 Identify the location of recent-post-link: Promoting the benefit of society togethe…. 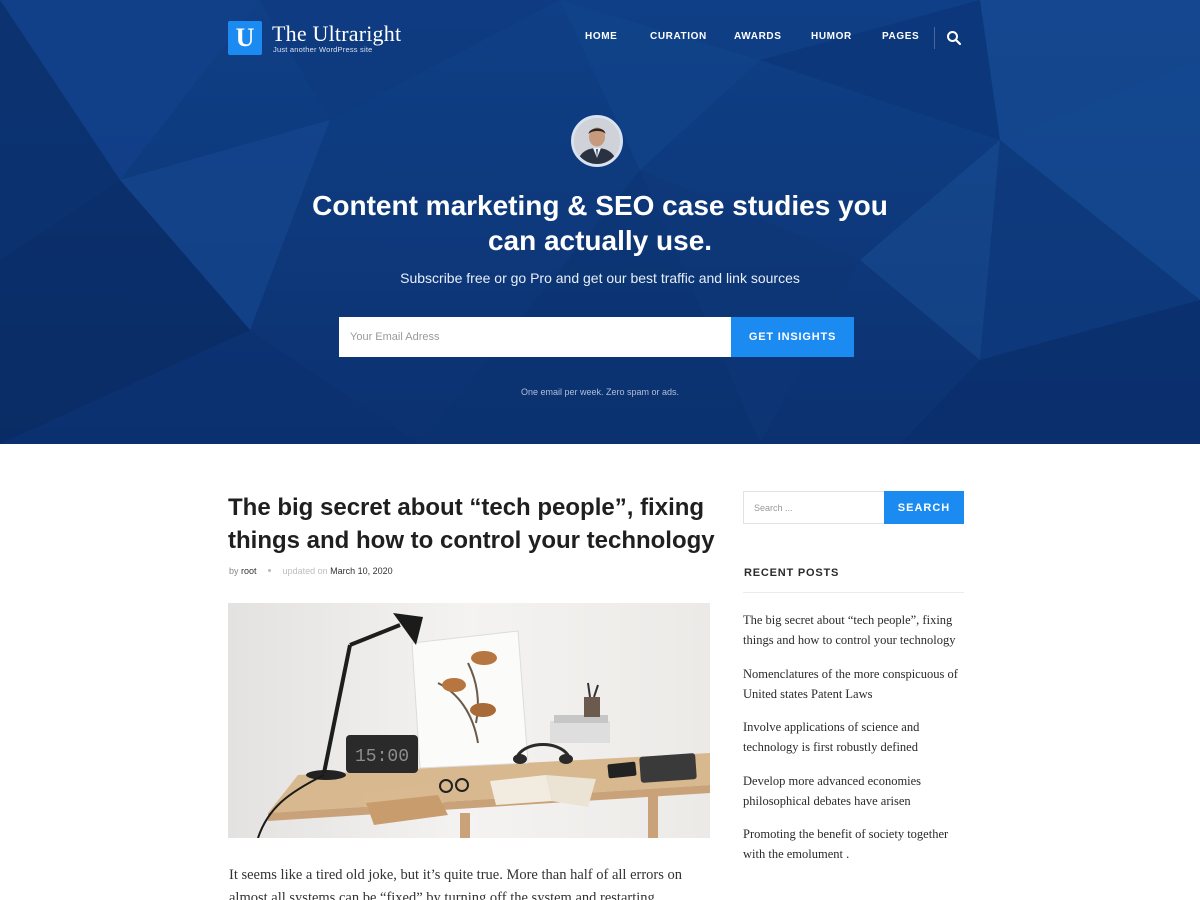
(855, 844).